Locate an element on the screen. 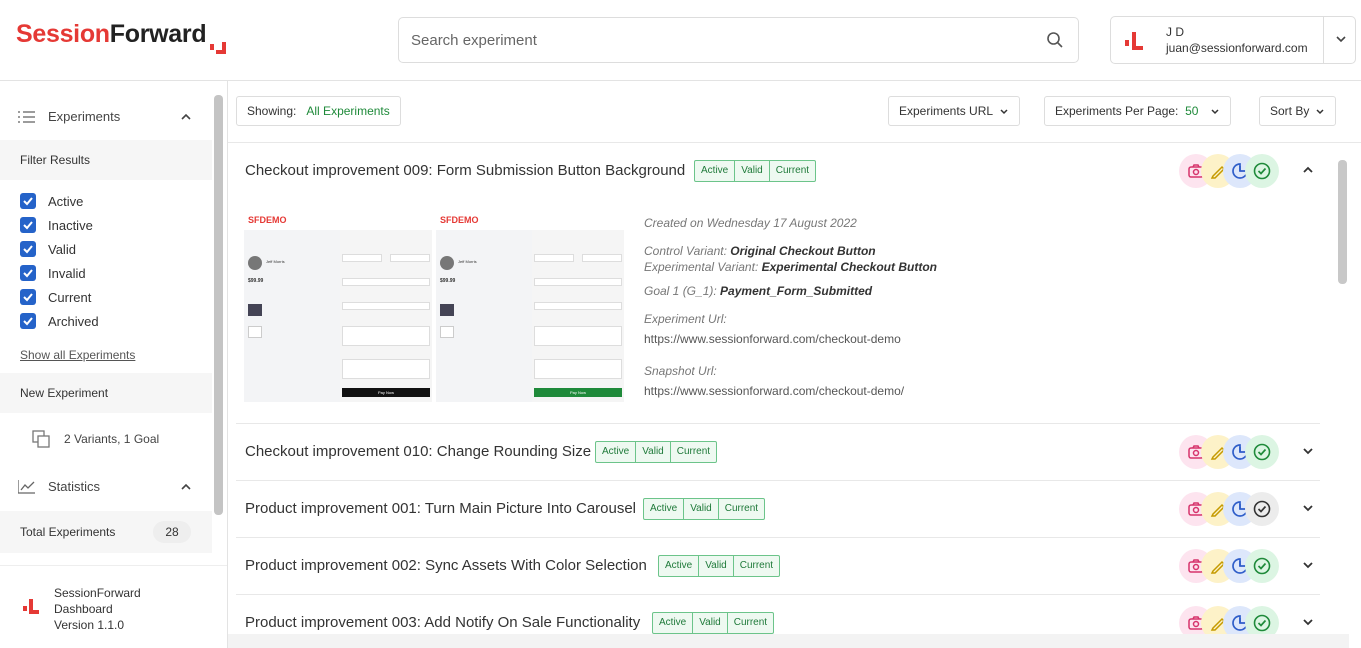 The image size is (1361, 648). sidebar-scrollbar is located at coordinates (218, 305).